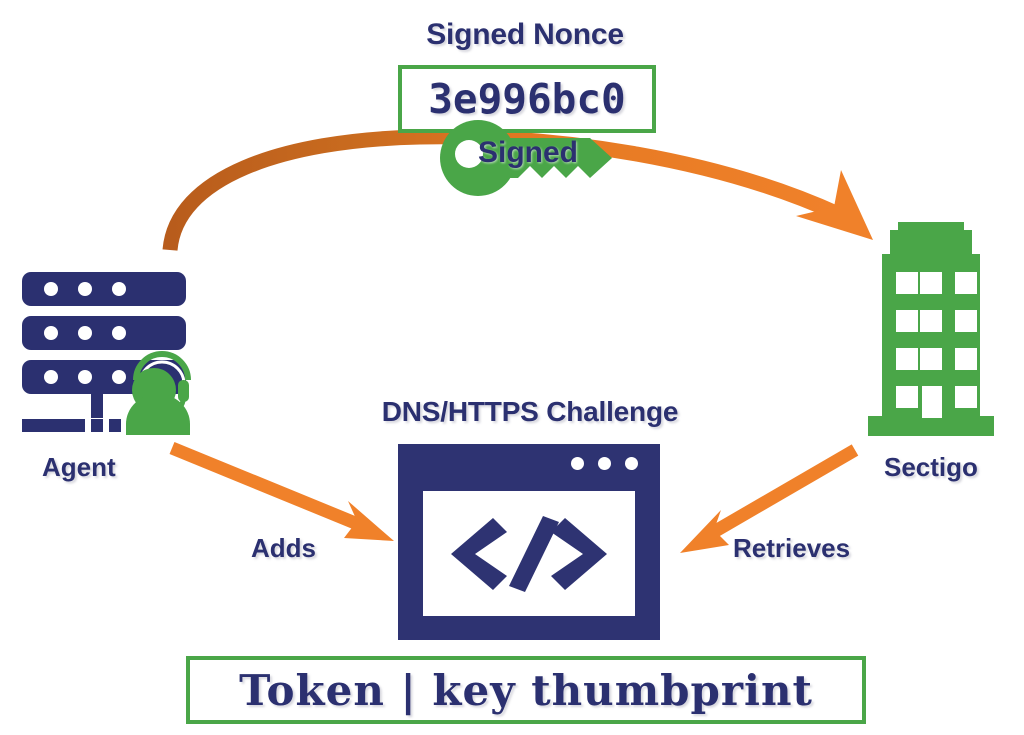 This screenshot has width=1024, height=735. I want to click on challenge-browser-window, so click(529, 542).